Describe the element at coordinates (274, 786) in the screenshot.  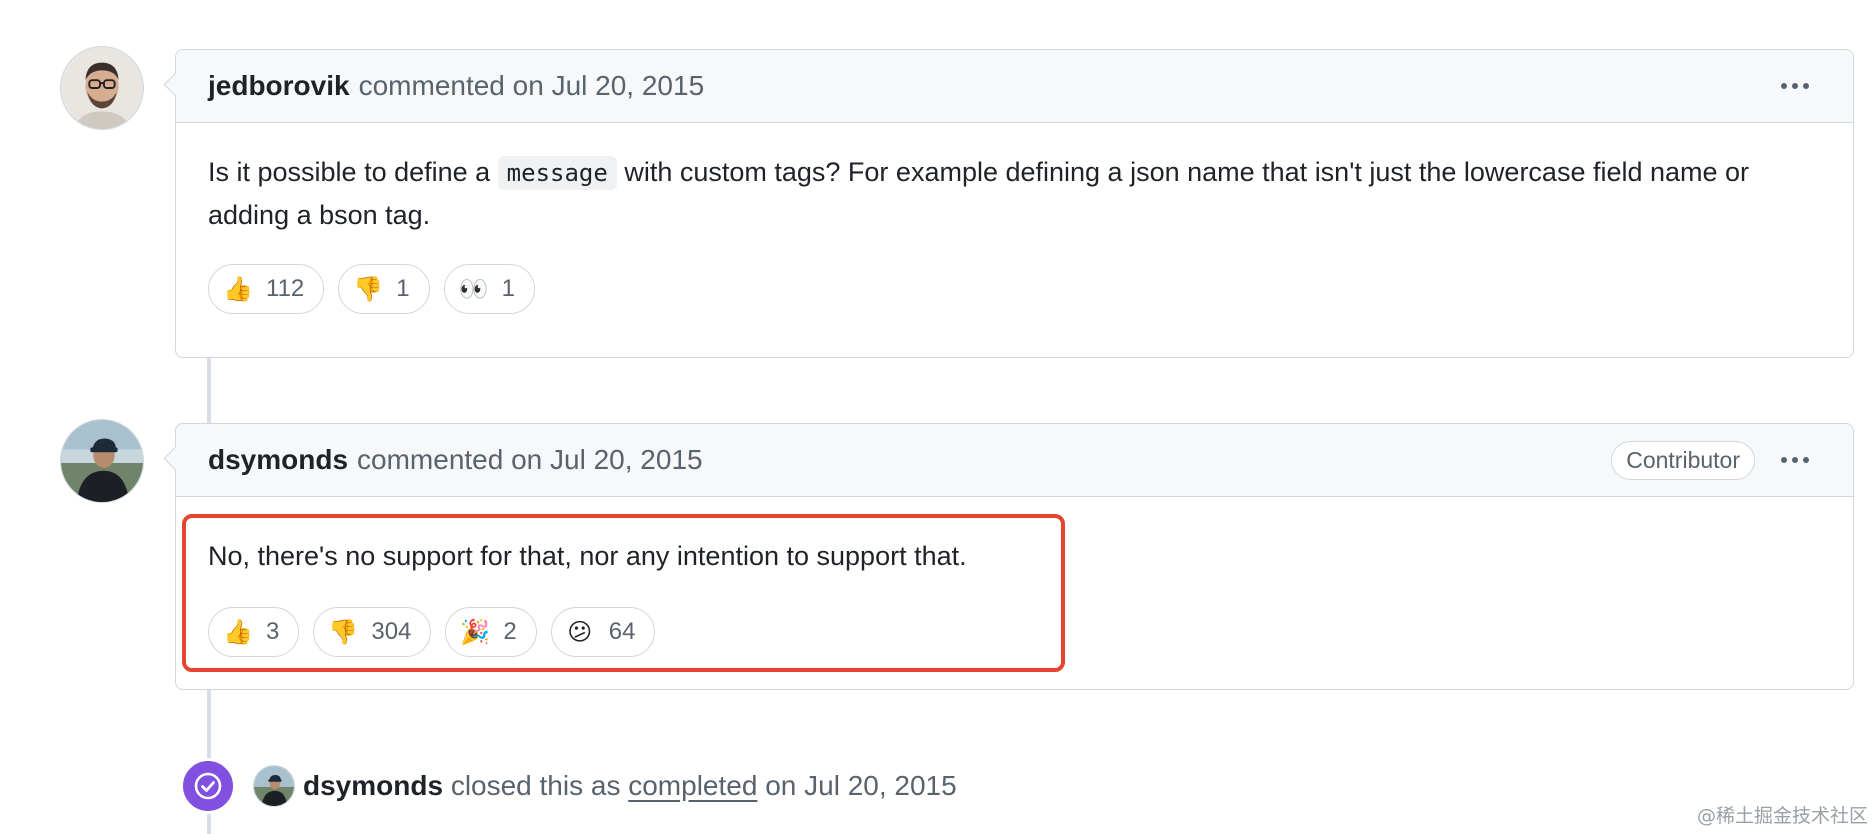
I see `avatar-dsymonds-small` at that location.